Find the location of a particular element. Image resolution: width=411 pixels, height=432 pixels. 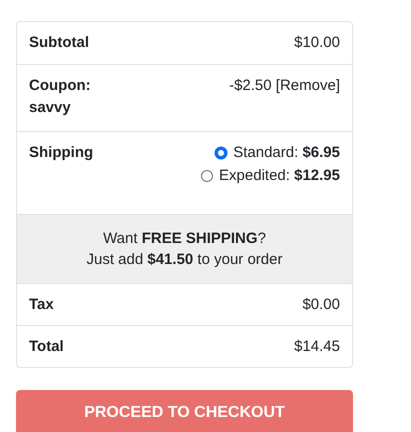

shipping-option: Expedited: $12.95 is located at coordinates (279, 175).